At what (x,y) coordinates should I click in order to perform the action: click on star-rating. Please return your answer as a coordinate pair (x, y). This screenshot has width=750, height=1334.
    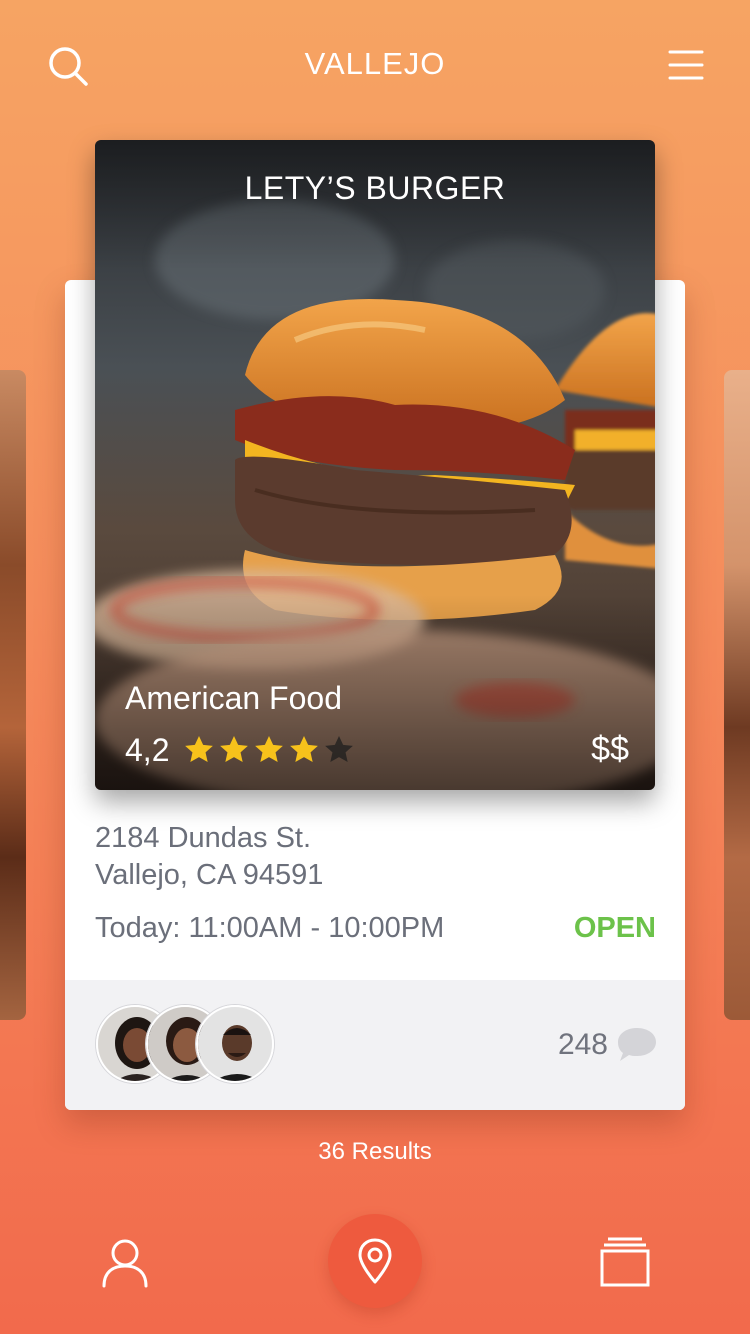
    Looking at the image, I should click on (269, 750).